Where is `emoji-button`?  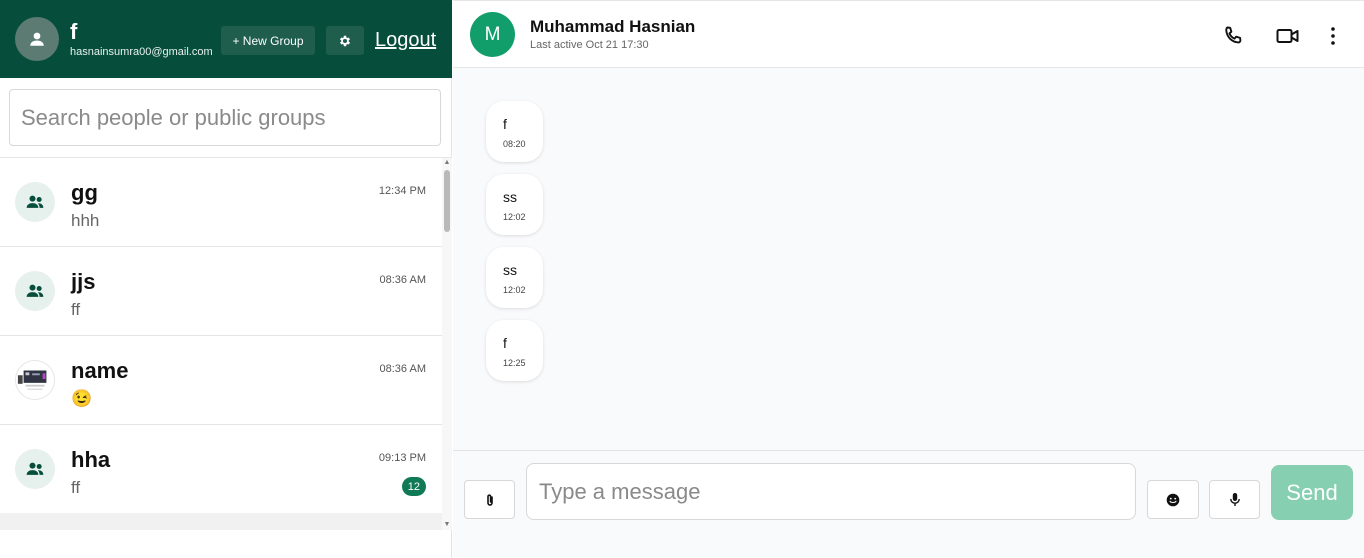
emoji-button is located at coordinates (1173, 499).